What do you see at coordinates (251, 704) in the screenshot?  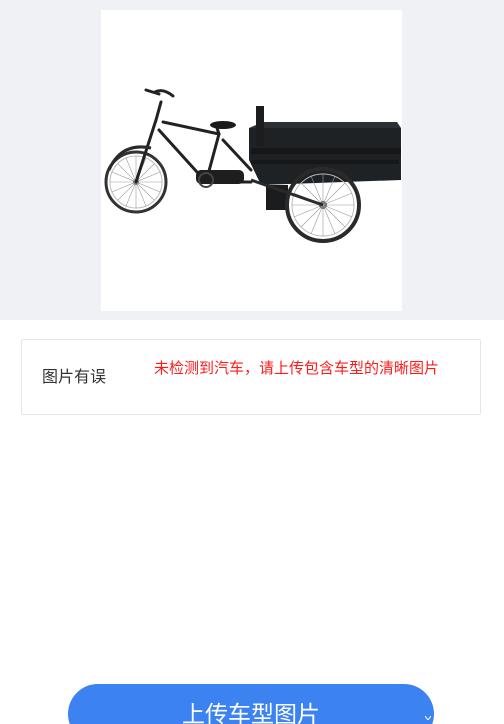 I see `upload-car-image-button: 上传车型图片` at bounding box center [251, 704].